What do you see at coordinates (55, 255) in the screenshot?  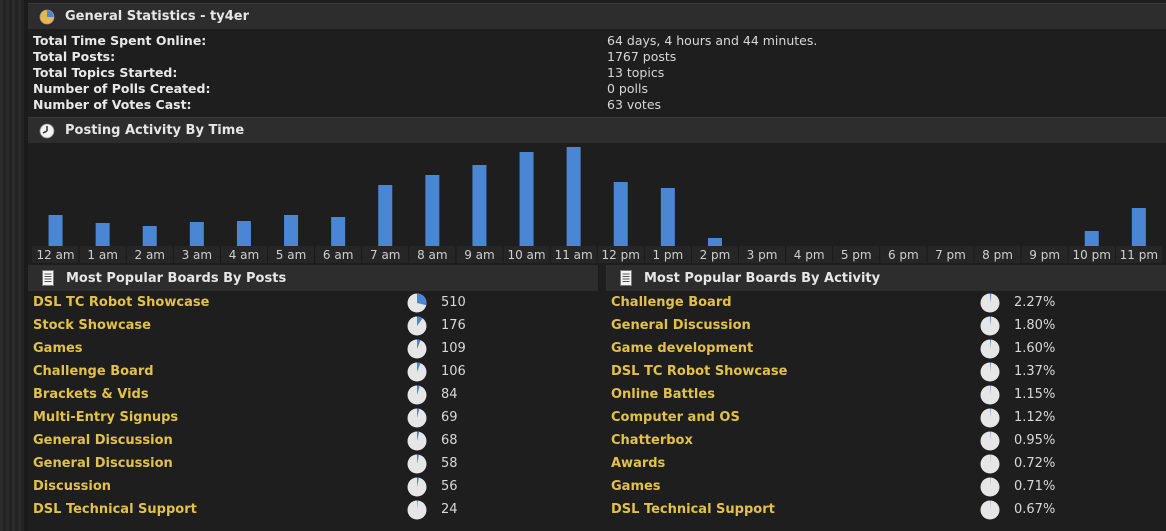 I see `chart-tick-label: 12 am` at bounding box center [55, 255].